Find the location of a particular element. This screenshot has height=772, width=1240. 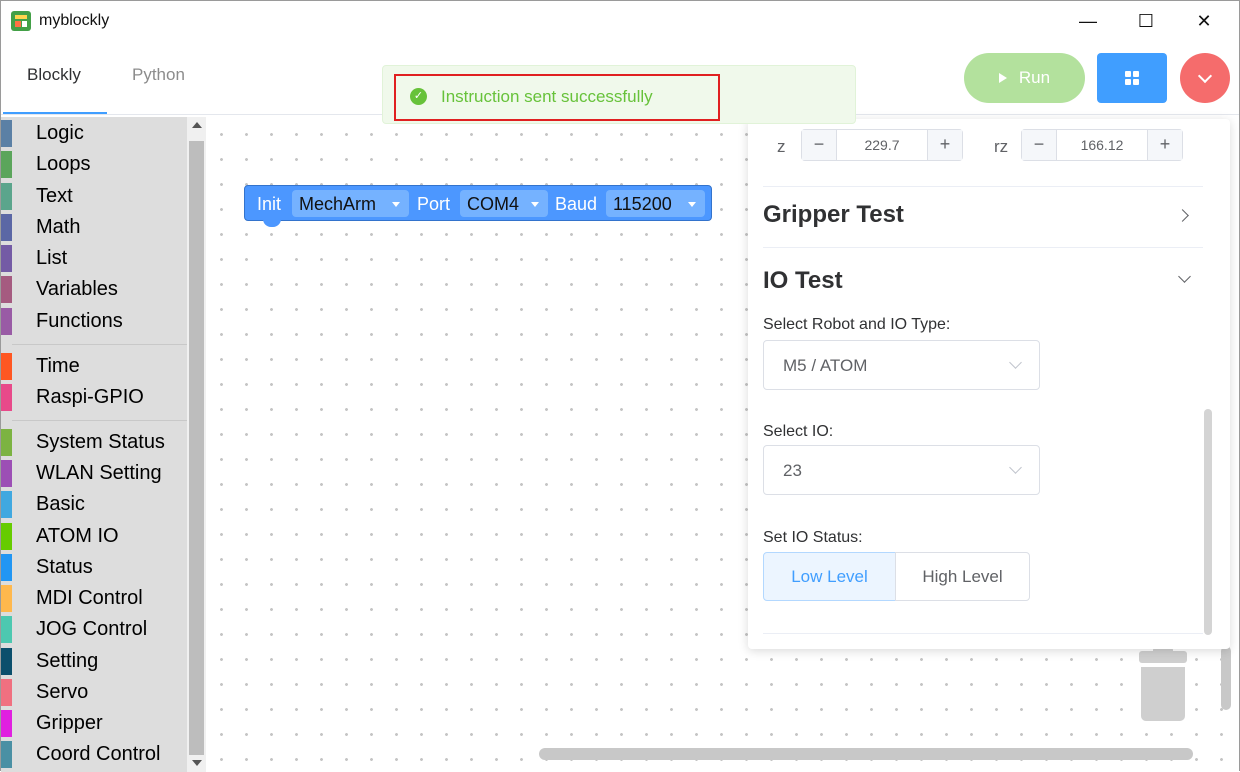

baud-value: 115200 is located at coordinates (642, 204).